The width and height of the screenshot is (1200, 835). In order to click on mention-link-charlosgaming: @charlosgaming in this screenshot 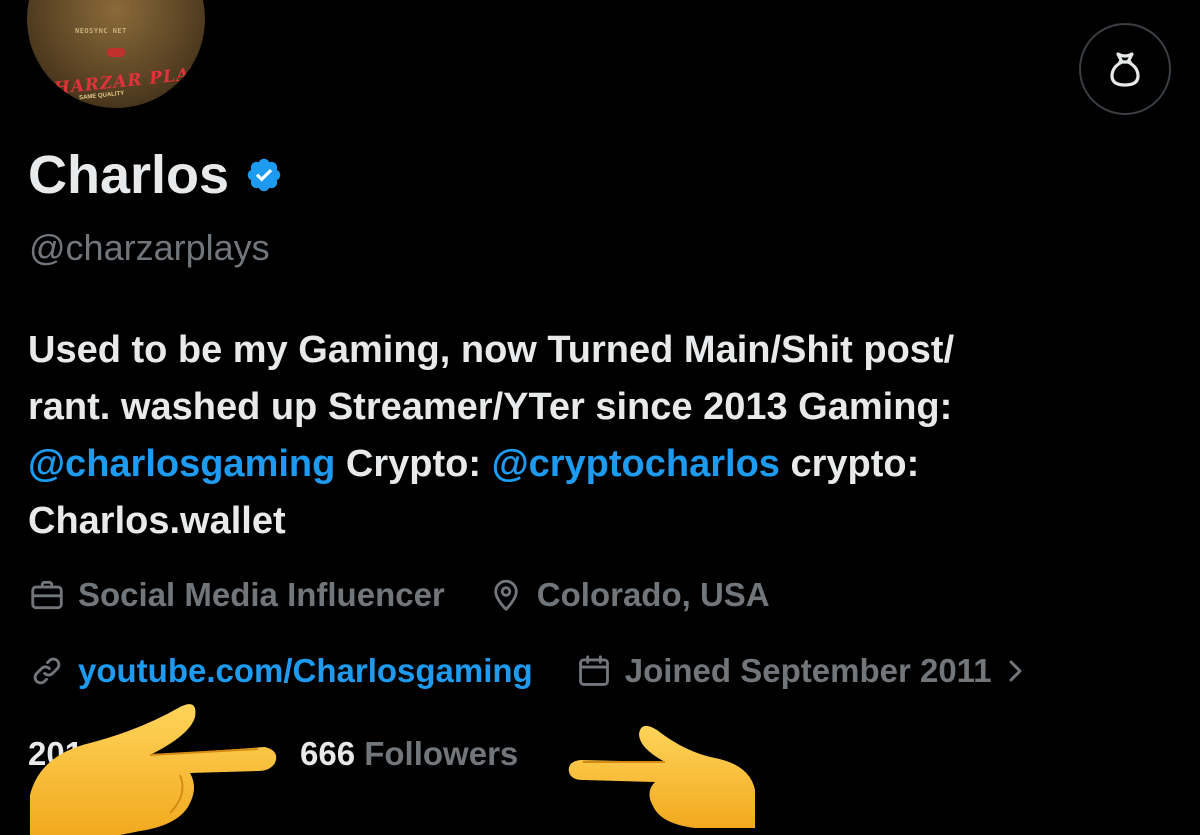, I will do `click(181, 464)`.